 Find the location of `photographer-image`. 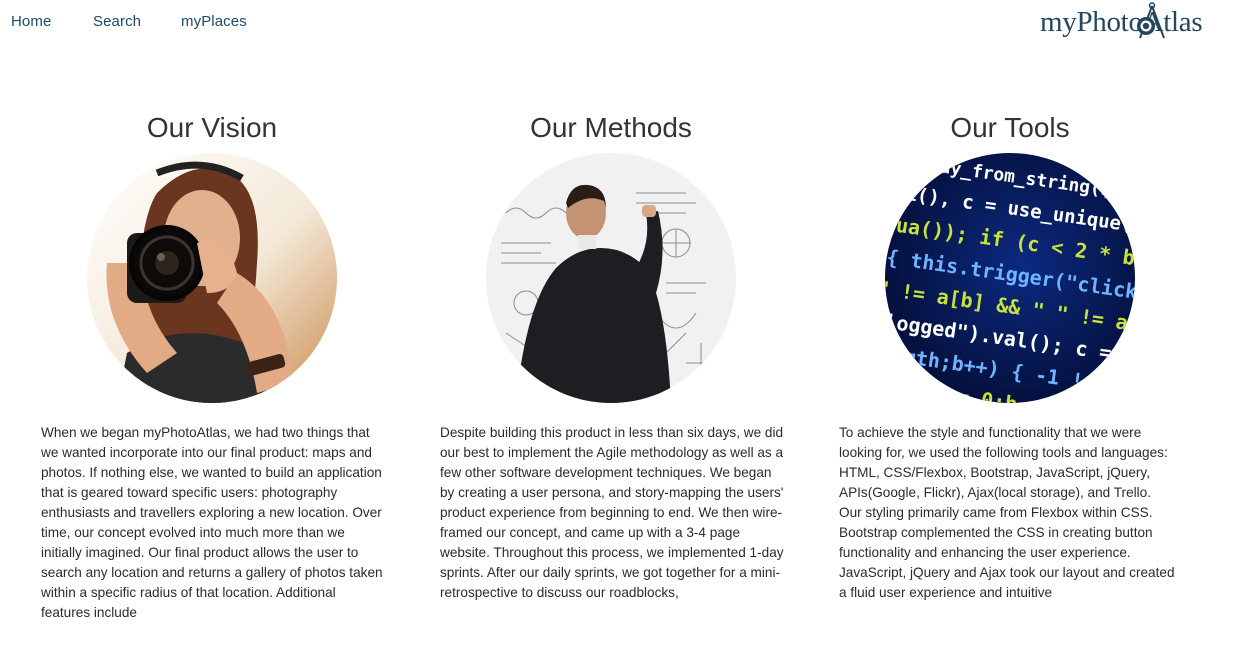

photographer-image is located at coordinates (212, 278).